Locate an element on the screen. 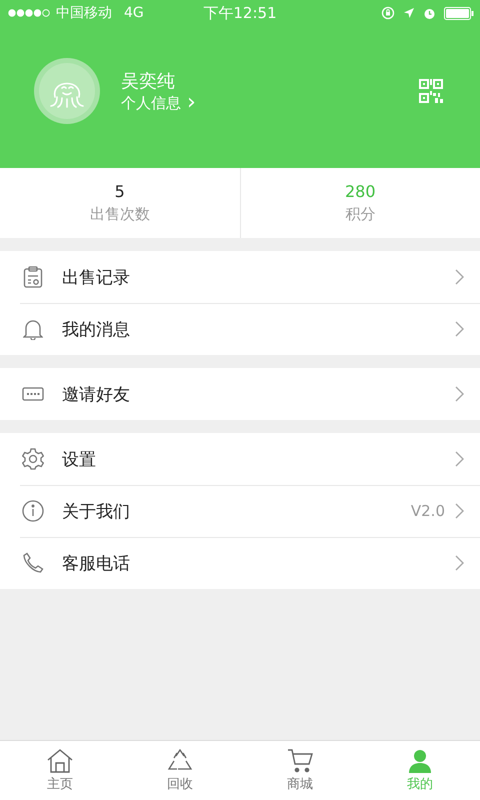 This screenshot has height=800, width=480. tab-item: 主页 is located at coordinates (60, 770).